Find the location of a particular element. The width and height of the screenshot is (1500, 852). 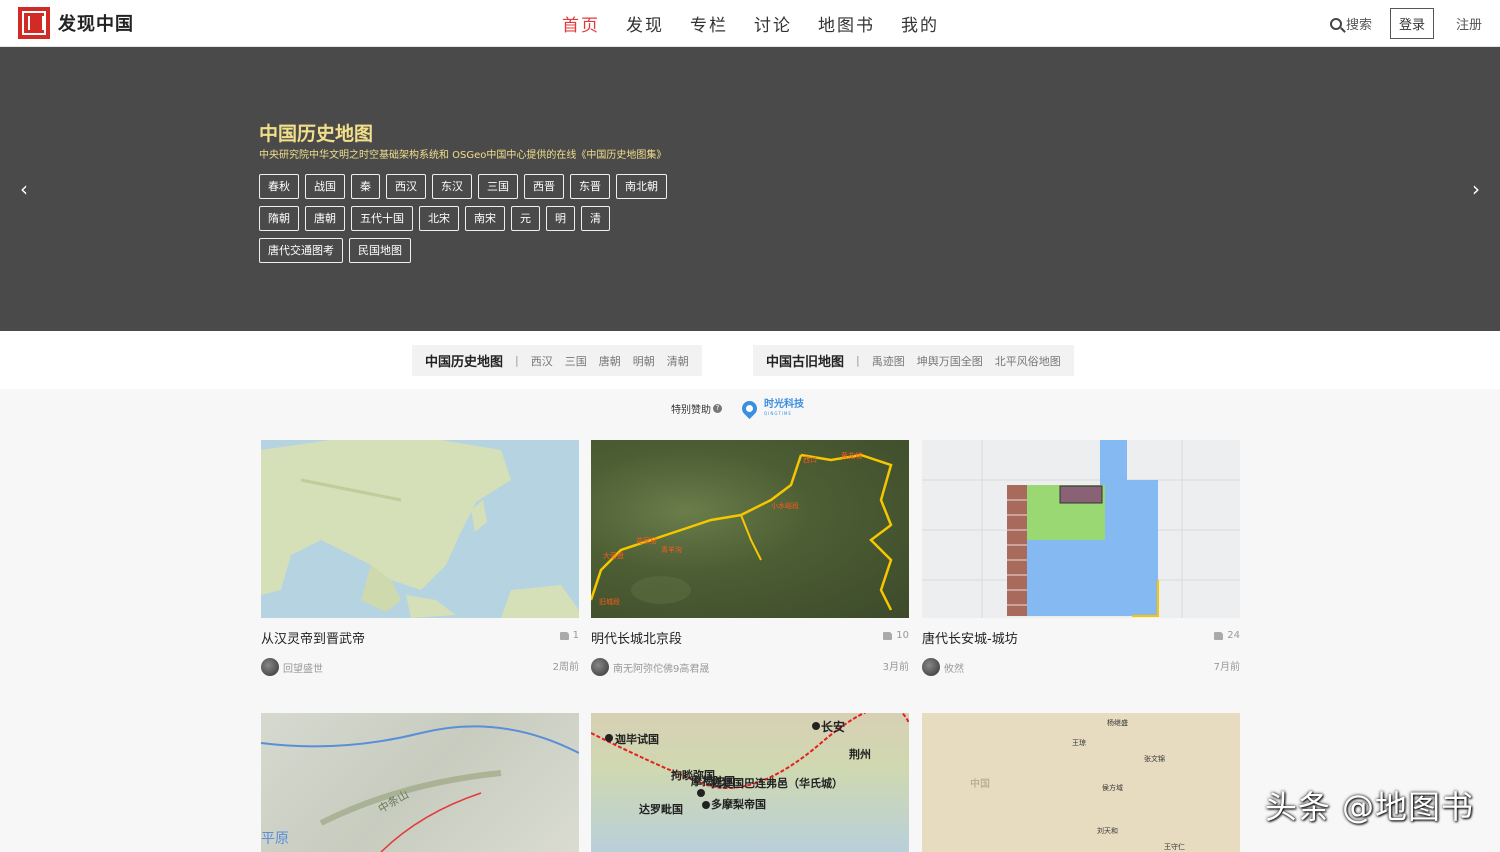

sponsor-name: 时光科技 QINGTIME is located at coordinates (784, 408).